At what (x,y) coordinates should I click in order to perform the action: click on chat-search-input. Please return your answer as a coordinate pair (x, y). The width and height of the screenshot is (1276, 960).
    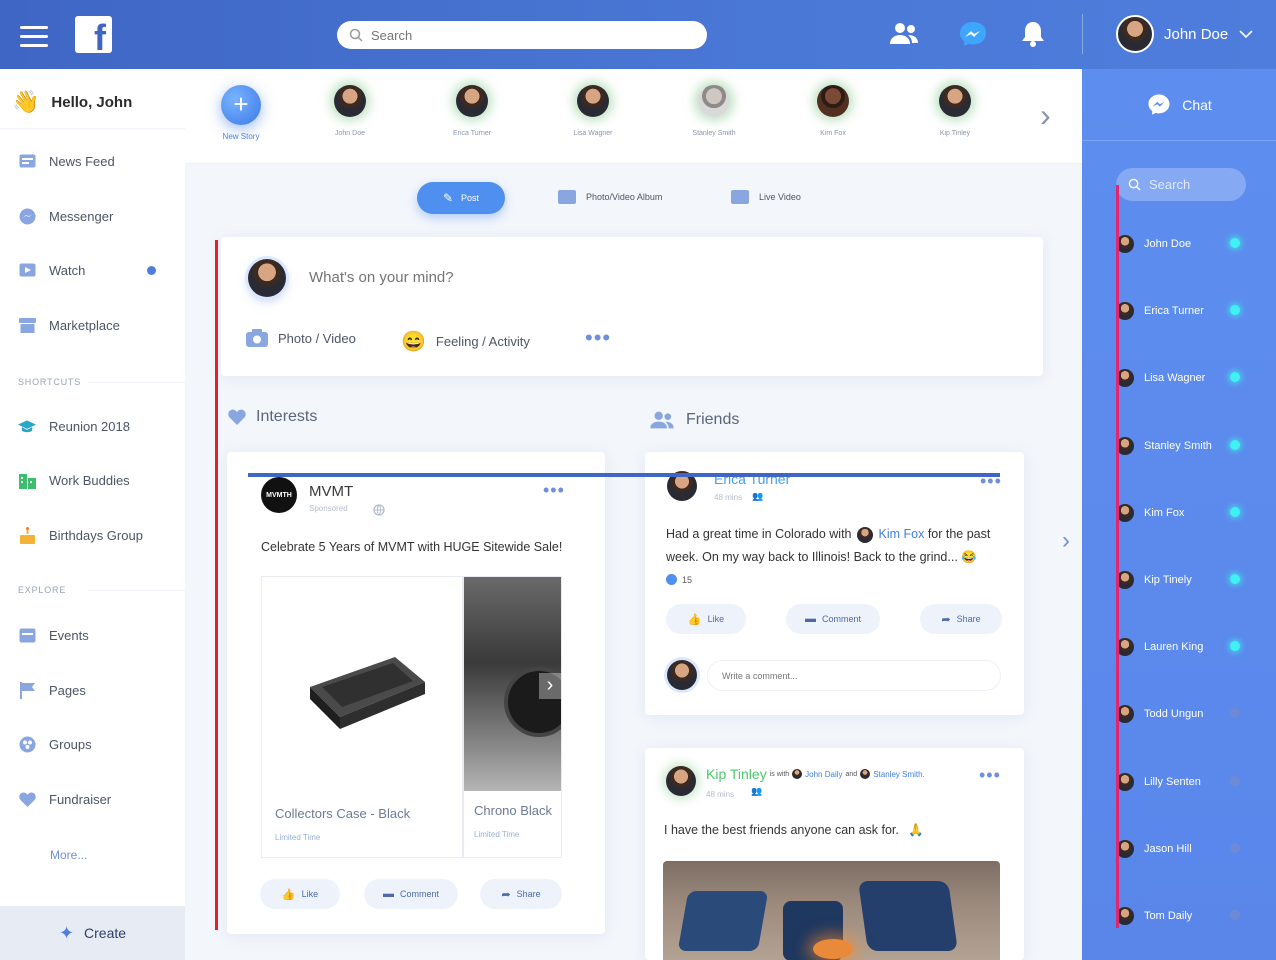
    Looking at the image, I should click on (1194, 184).